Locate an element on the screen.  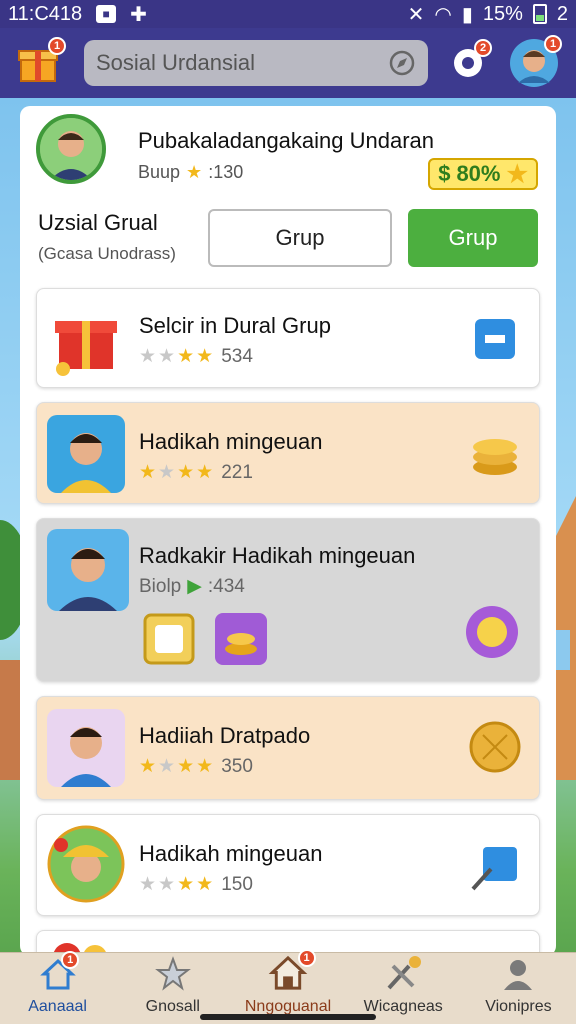
card-value: 350 is located at coordinates (237, 766).